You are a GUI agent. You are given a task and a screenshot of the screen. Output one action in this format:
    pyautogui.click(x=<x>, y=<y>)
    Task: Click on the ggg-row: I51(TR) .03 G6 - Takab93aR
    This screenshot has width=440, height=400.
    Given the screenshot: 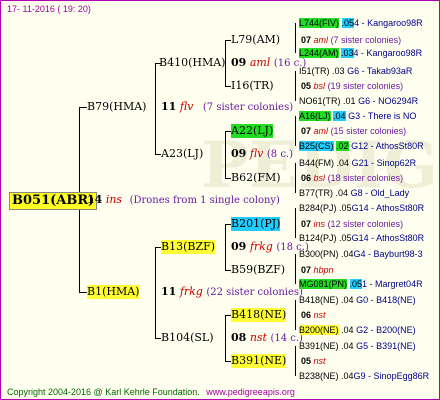 What is the action you would take?
    pyautogui.click(x=355, y=71)
    